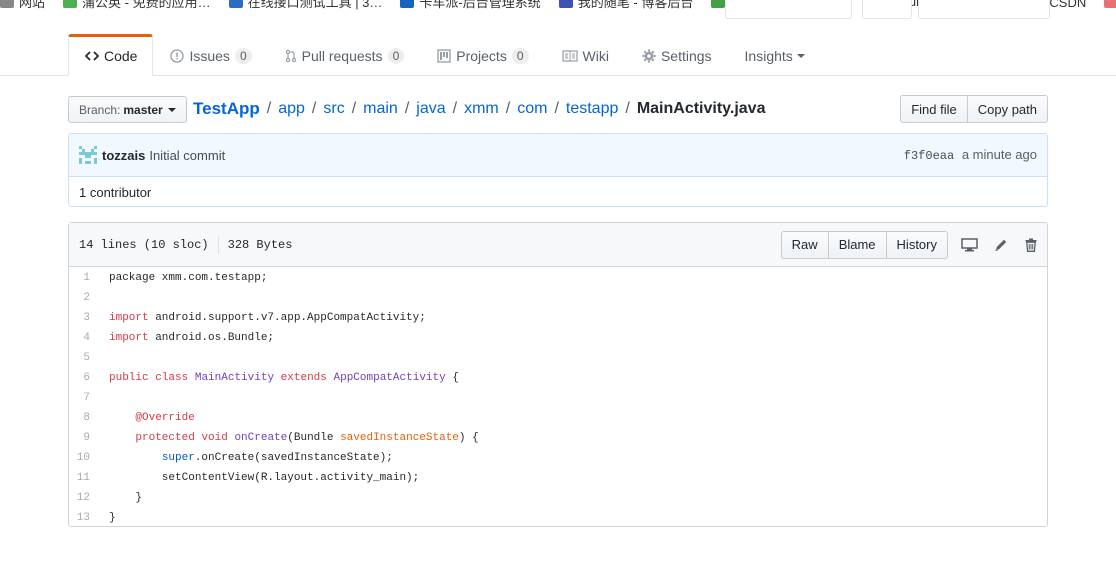  Describe the element at coordinates (261, 438) in the screenshot. I see `code-token: onCreate` at that location.